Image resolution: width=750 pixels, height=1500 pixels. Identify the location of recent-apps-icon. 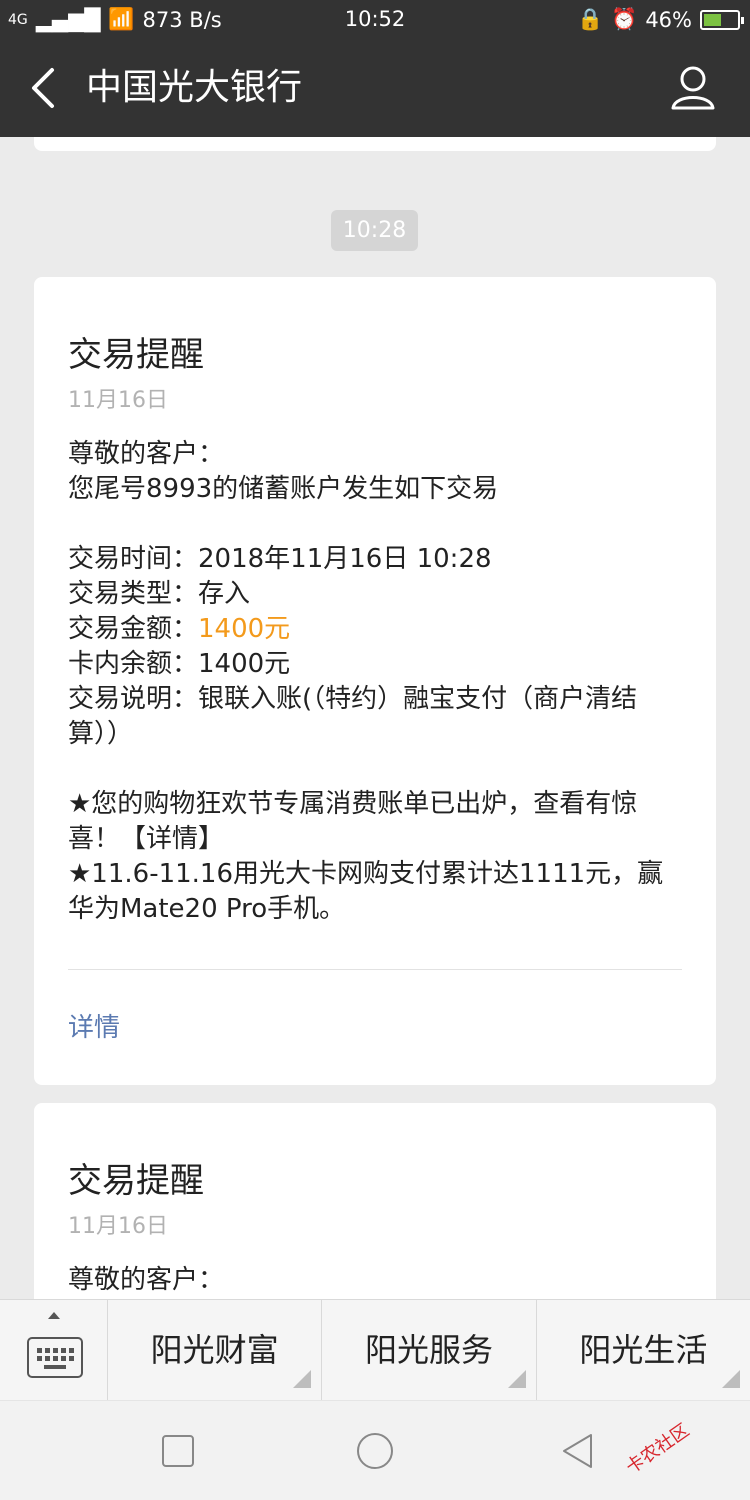
(178, 1451).